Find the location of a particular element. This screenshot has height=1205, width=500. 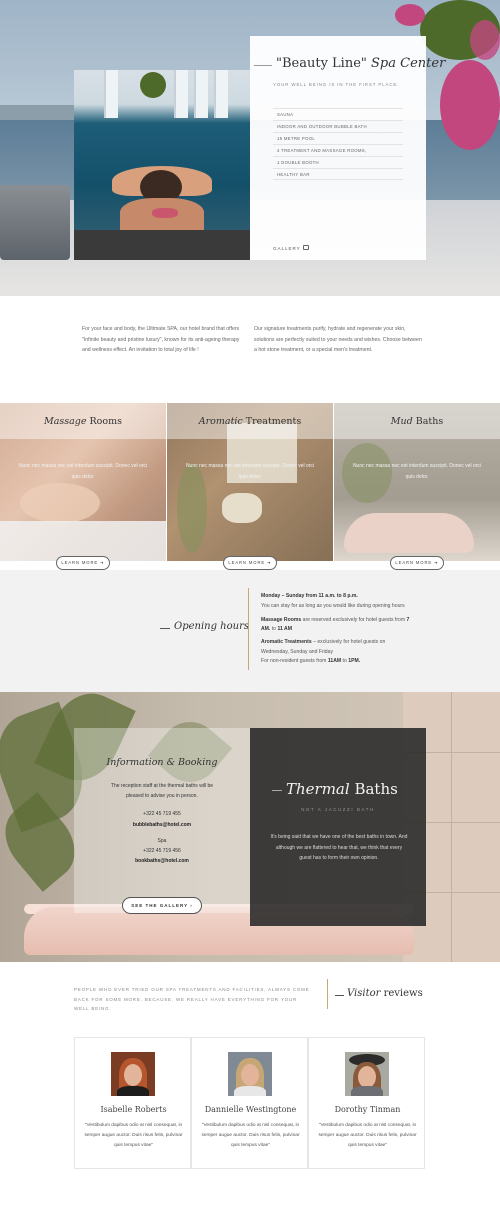

hours-line: AM. to 11 AM is located at coordinates (276, 629).